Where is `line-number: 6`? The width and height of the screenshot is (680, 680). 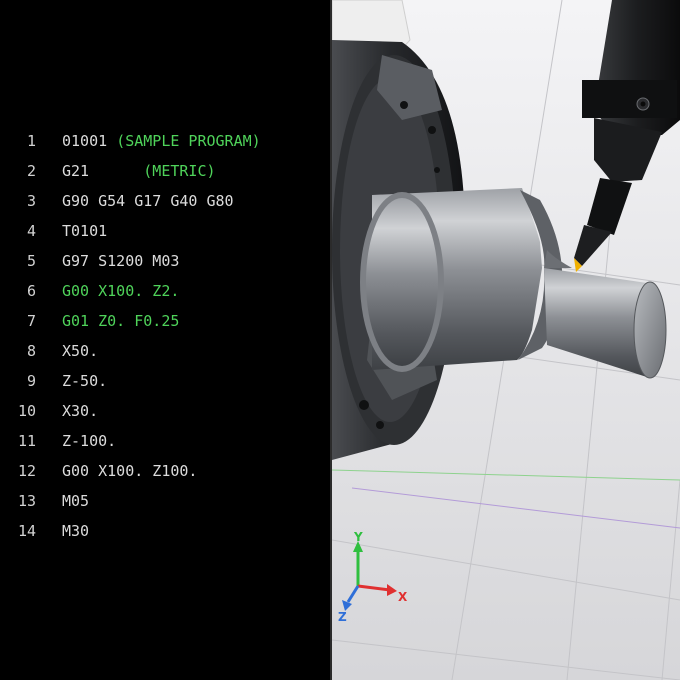 line-number: 6 is located at coordinates (31, 291).